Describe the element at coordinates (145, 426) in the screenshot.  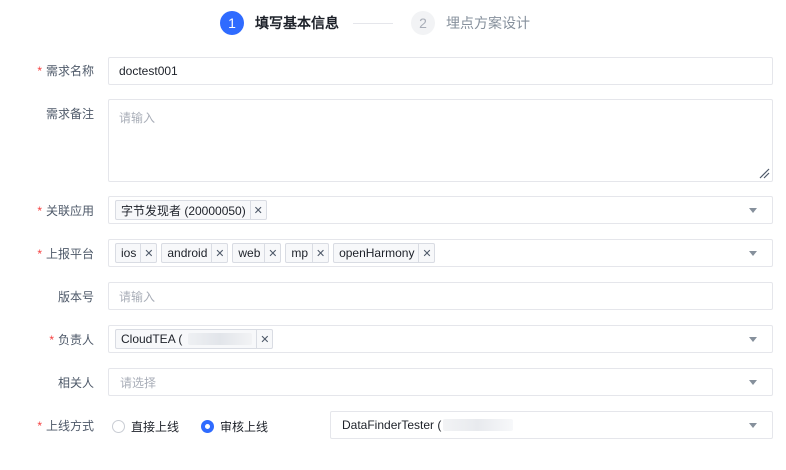
I see `radio-direct-launch: 直接上线` at that location.